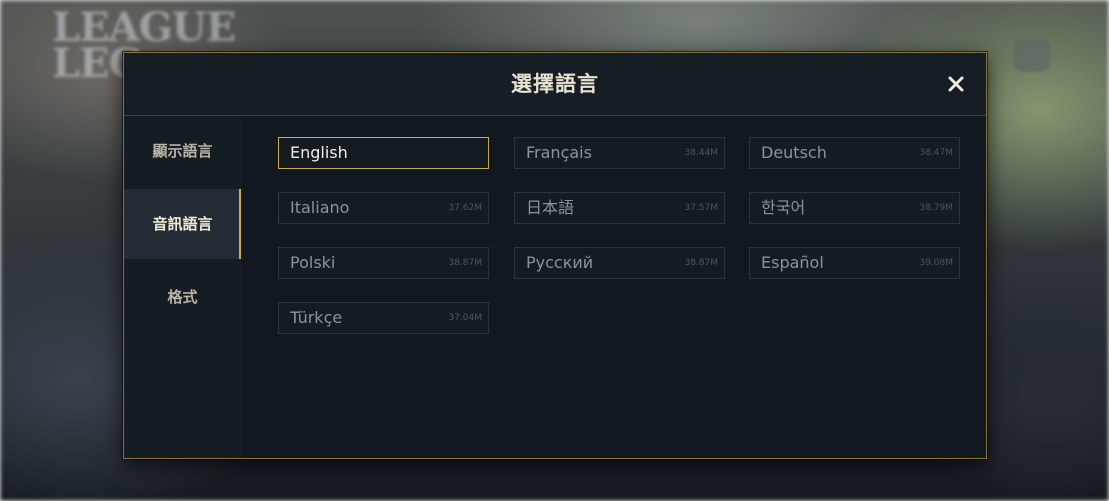 The width and height of the screenshot is (1109, 501). I want to click on sidebar-item-display-language: 顯示語言, so click(182, 151).